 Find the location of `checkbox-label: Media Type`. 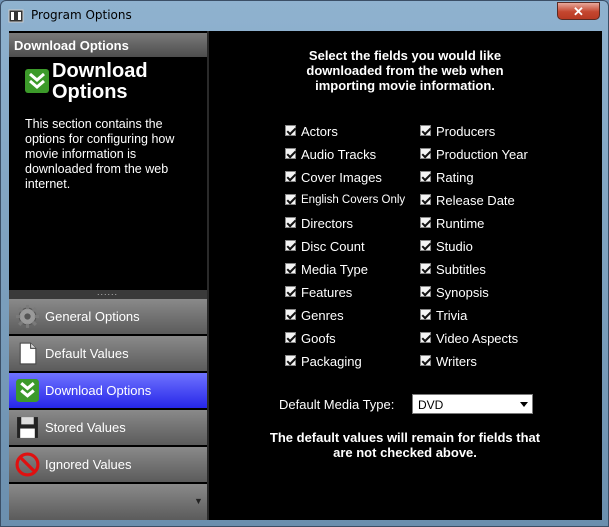

checkbox-label: Media Type is located at coordinates (334, 269).